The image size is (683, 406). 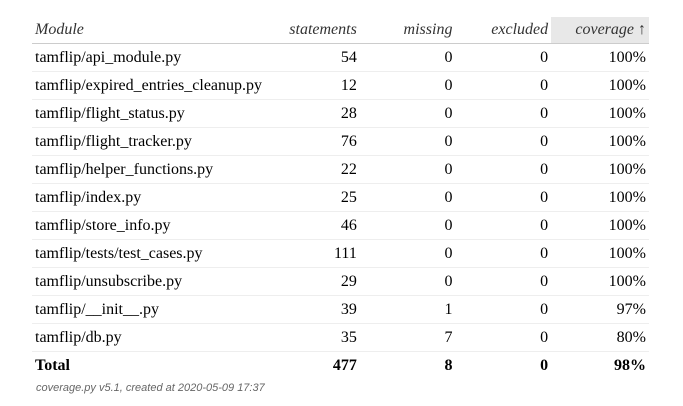 What do you see at coordinates (192, 388) in the screenshot?
I see `created-timestamp: , created at 2020-05-09 17:37` at bounding box center [192, 388].